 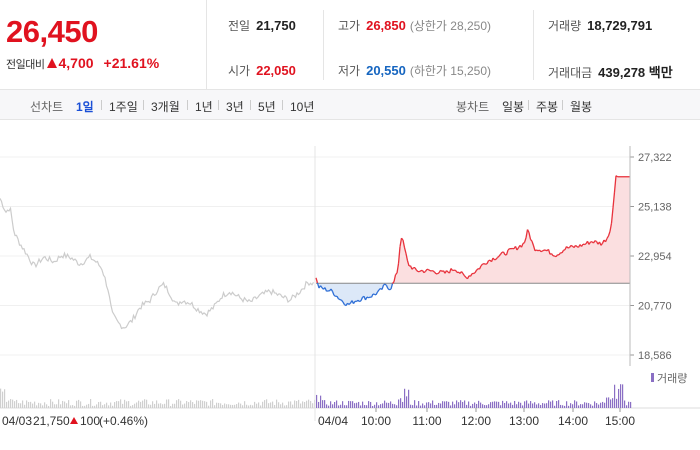 I want to click on prev-day-series, so click(x=157, y=264).